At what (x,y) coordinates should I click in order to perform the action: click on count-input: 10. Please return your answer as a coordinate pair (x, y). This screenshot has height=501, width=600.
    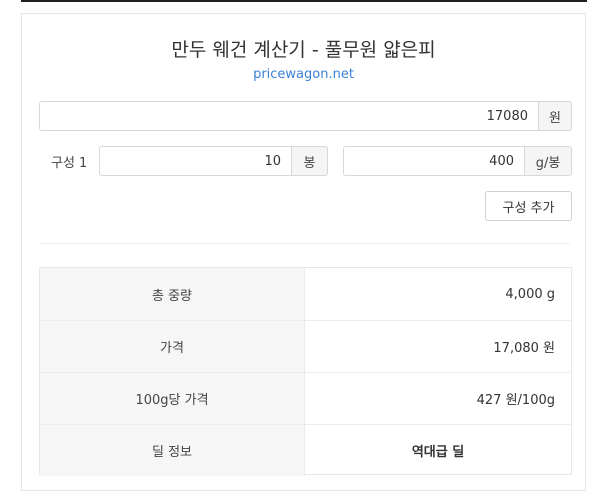
    Looking at the image, I should click on (195, 161).